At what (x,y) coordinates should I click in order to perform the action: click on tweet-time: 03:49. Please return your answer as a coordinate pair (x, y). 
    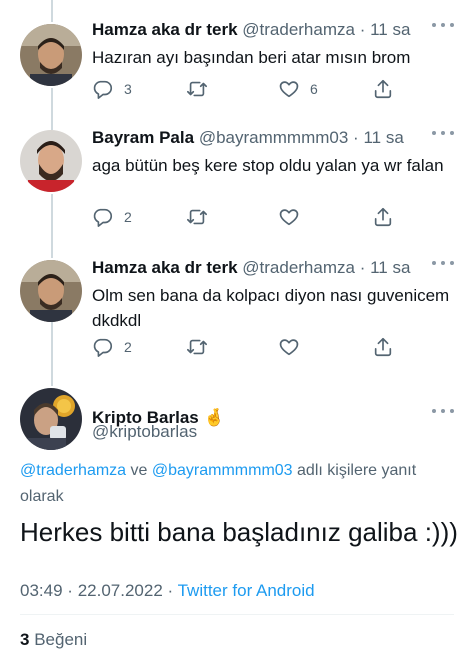
    Looking at the image, I should click on (41, 590).